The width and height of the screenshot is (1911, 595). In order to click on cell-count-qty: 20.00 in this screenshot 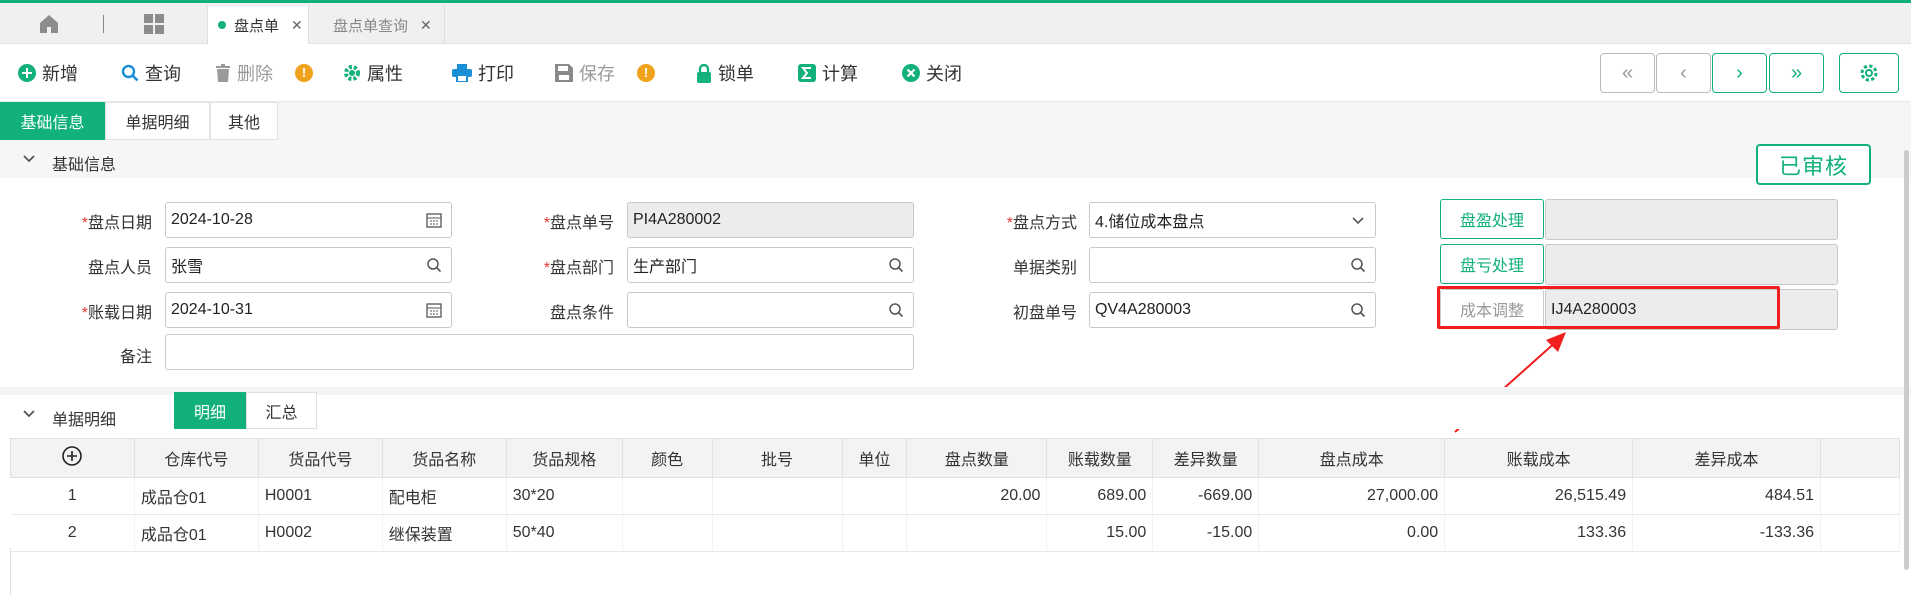, I will do `click(977, 496)`.